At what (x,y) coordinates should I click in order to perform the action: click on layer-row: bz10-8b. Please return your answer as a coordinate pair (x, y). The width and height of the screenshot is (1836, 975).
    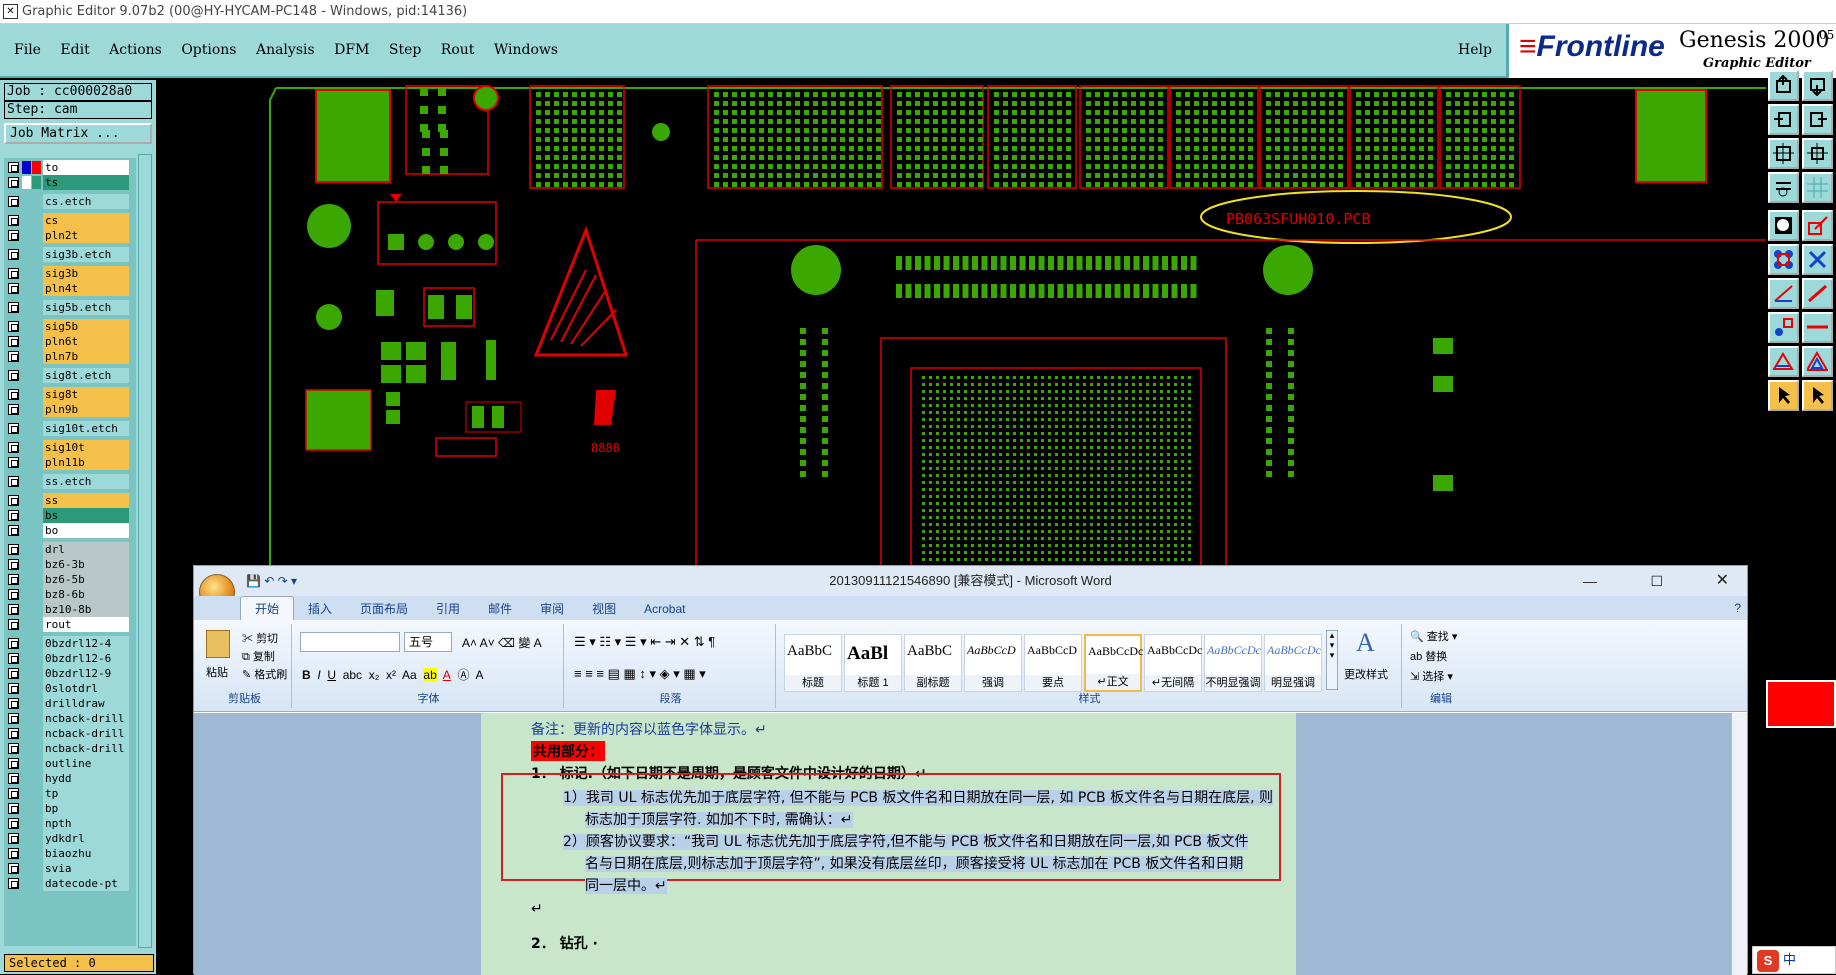
    Looking at the image, I should click on (70, 609).